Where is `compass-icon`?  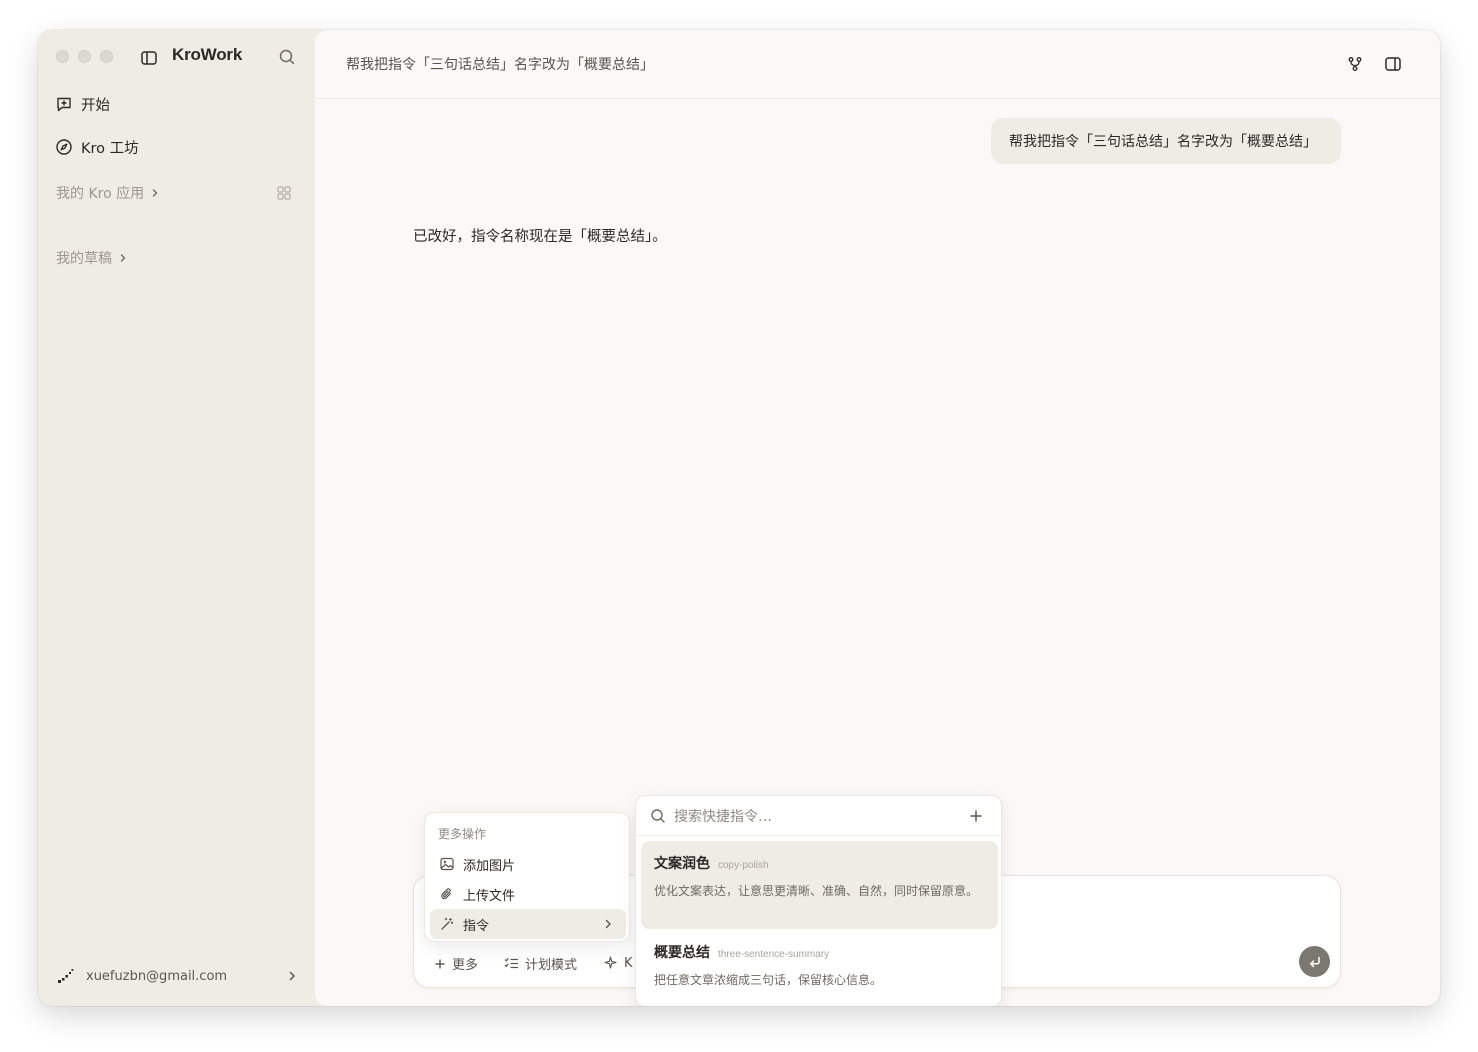 compass-icon is located at coordinates (64, 147).